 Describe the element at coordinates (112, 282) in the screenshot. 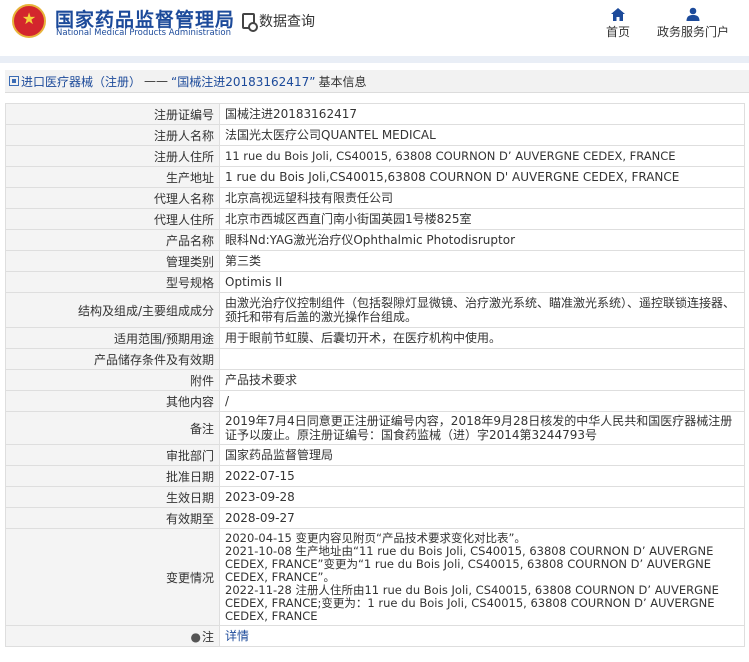

I see `row-label: 型号规格` at that location.